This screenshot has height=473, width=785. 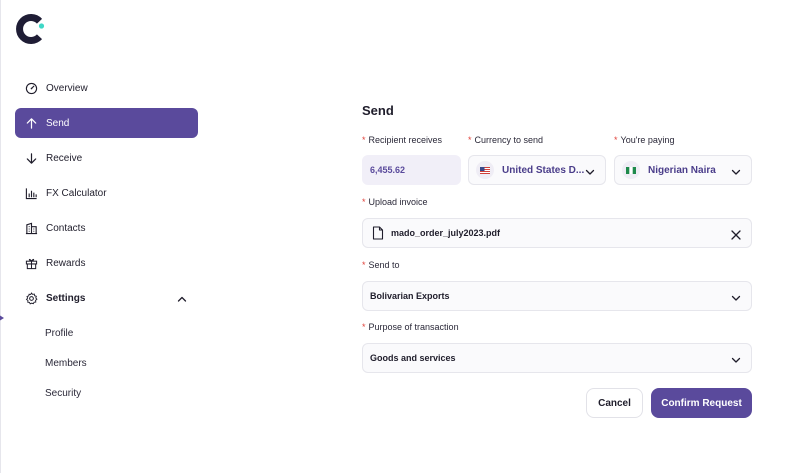 I want to click on bar-chart-icon, so click(x=31, y=193).